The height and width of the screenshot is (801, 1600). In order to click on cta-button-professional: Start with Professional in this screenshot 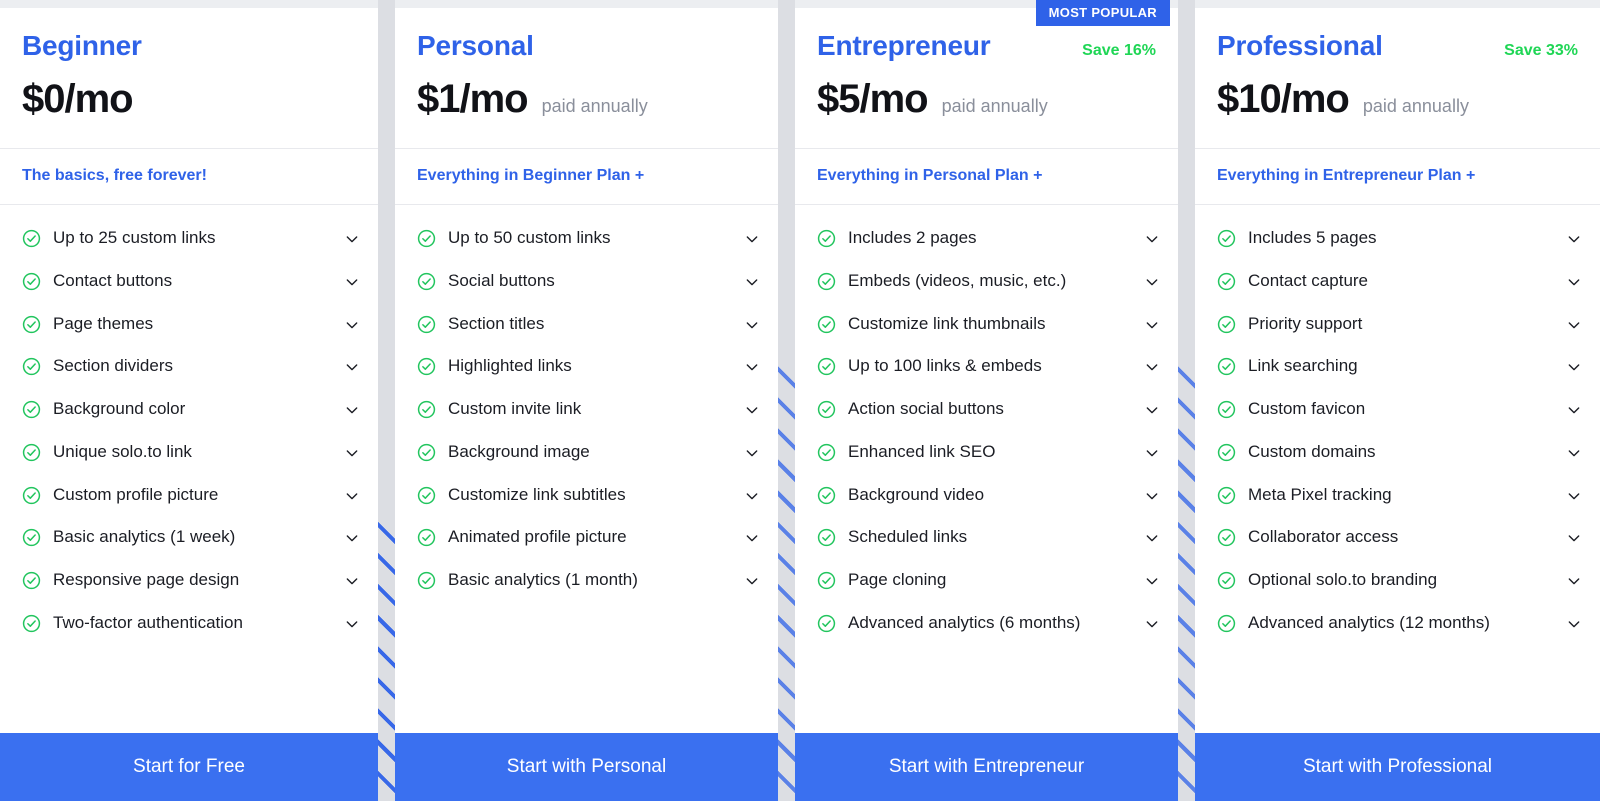, I will do `click(1397, 767)`.